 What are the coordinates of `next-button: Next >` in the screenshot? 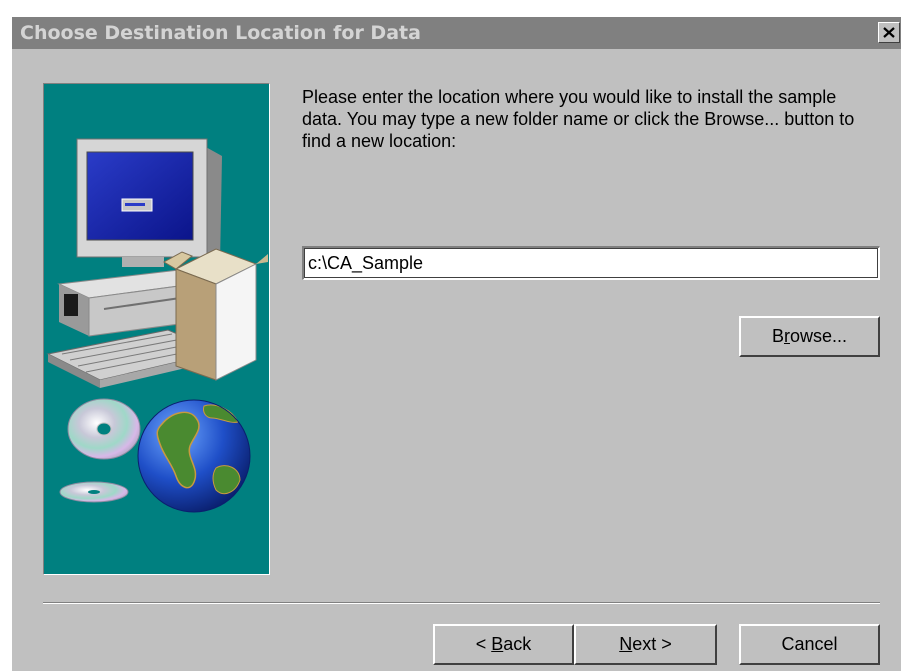 It's located at (645, 644).